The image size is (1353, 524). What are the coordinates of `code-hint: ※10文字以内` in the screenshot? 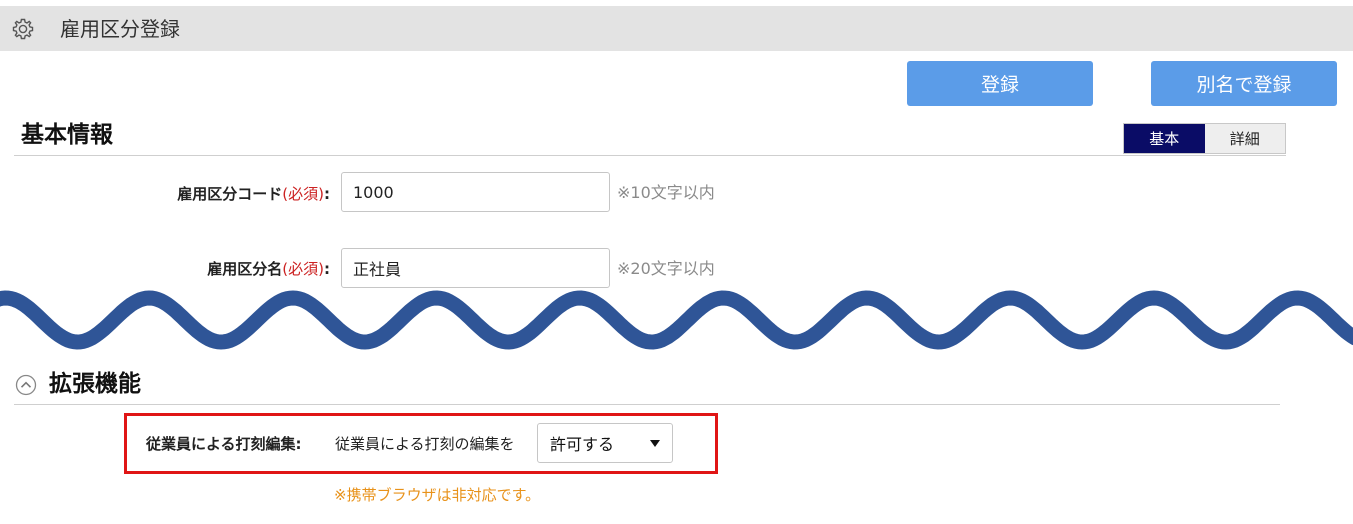 It's located at (666, 192).